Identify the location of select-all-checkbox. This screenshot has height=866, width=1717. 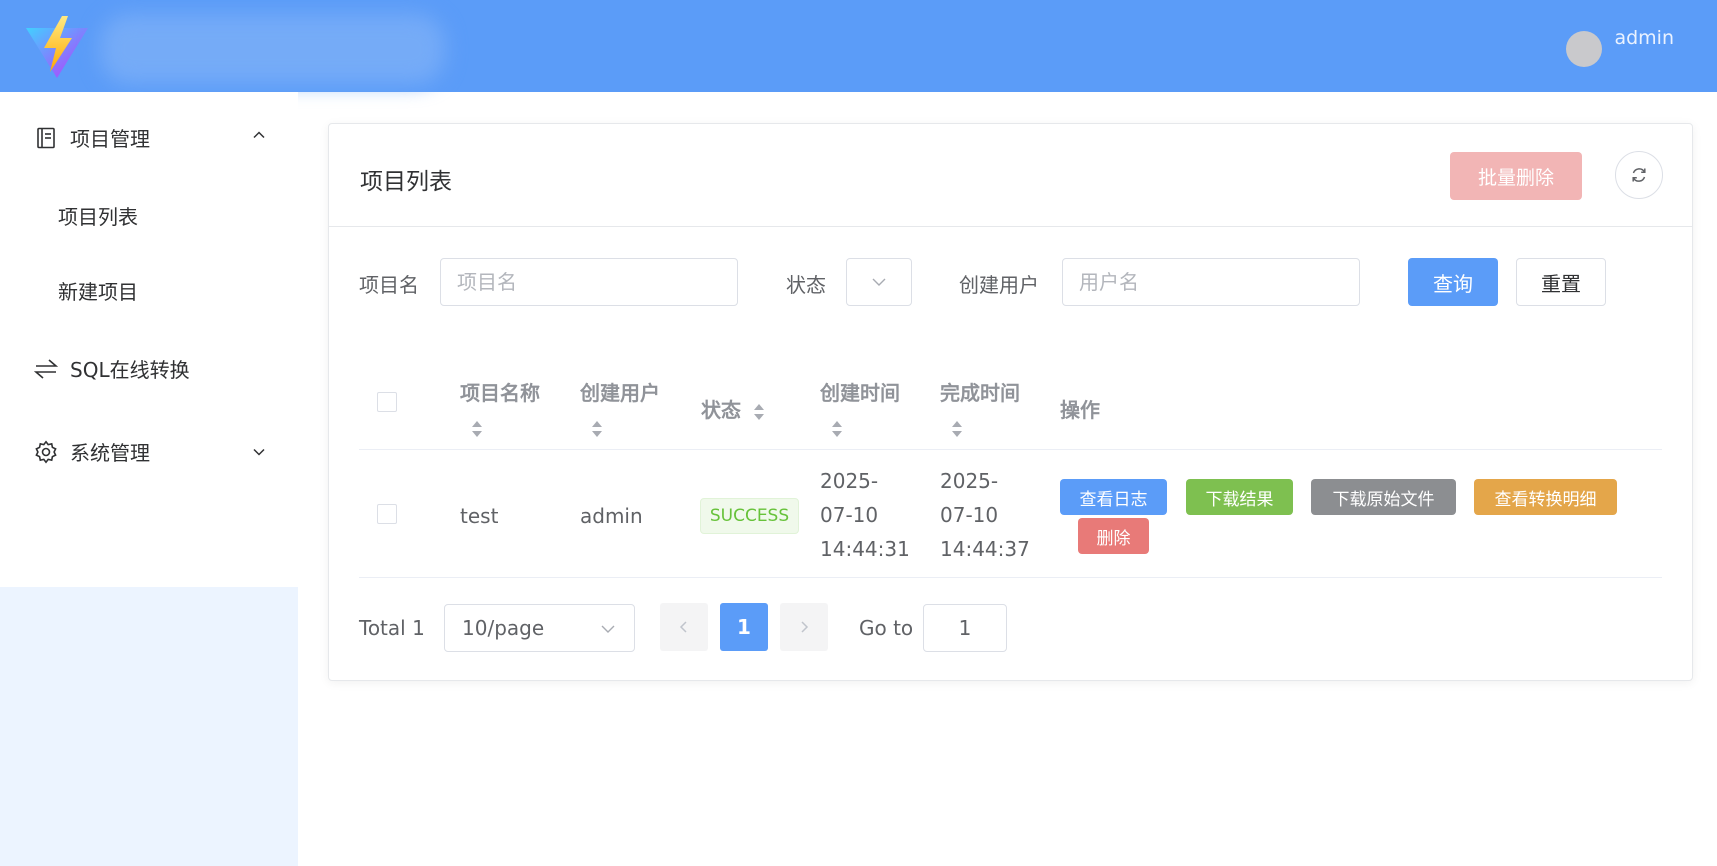
(387, 402).